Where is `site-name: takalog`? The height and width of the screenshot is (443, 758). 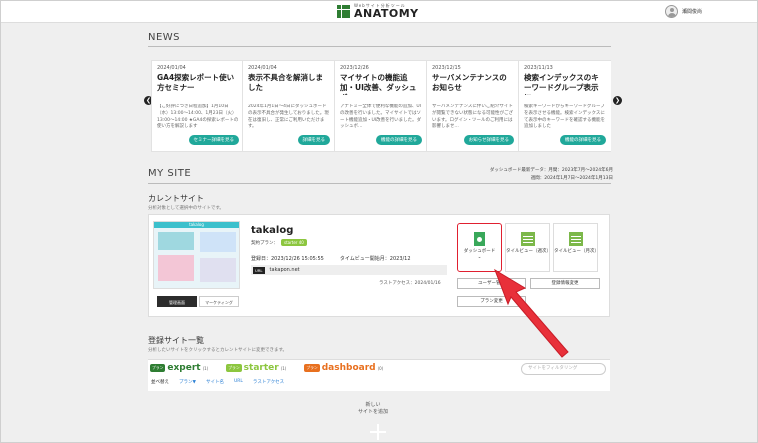 site-name: takalog is located at coordinates (272, 230).